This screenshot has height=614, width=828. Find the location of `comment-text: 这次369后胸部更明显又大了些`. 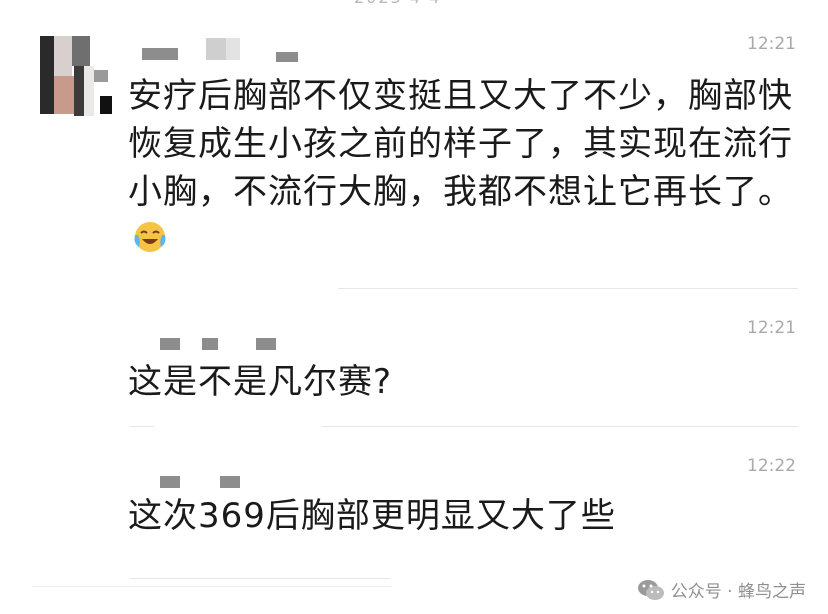

comment-text: 这次369后胸部更明显又大了些 is located at coordinates (372, 516).